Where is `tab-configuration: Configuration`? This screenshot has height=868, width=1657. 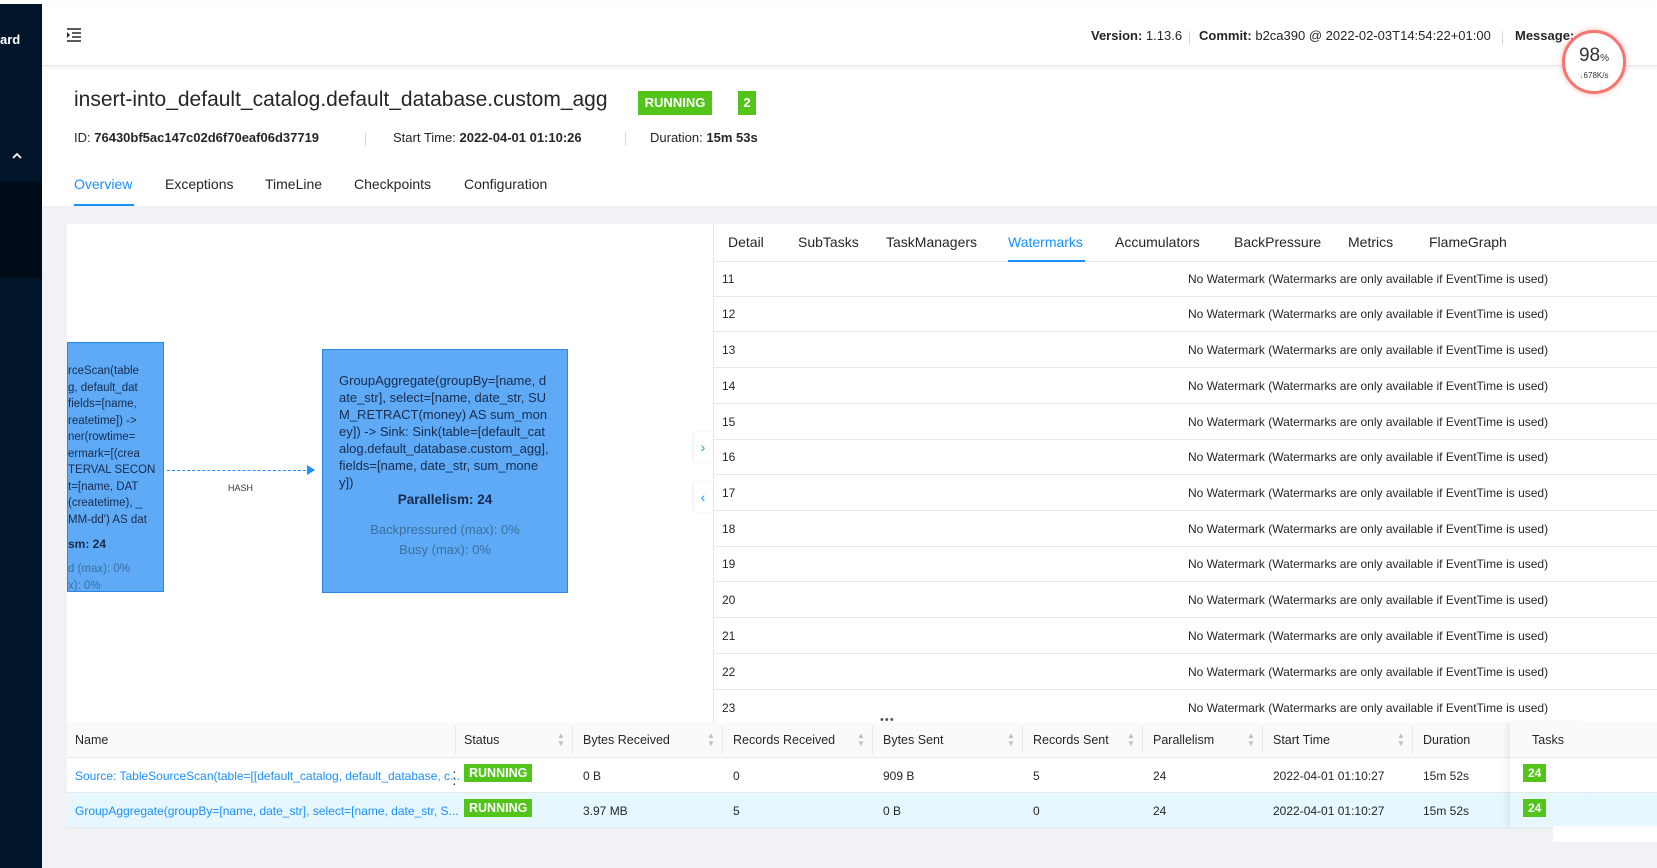
tab-configuration: Configuration is located at coordinates (505, 184).